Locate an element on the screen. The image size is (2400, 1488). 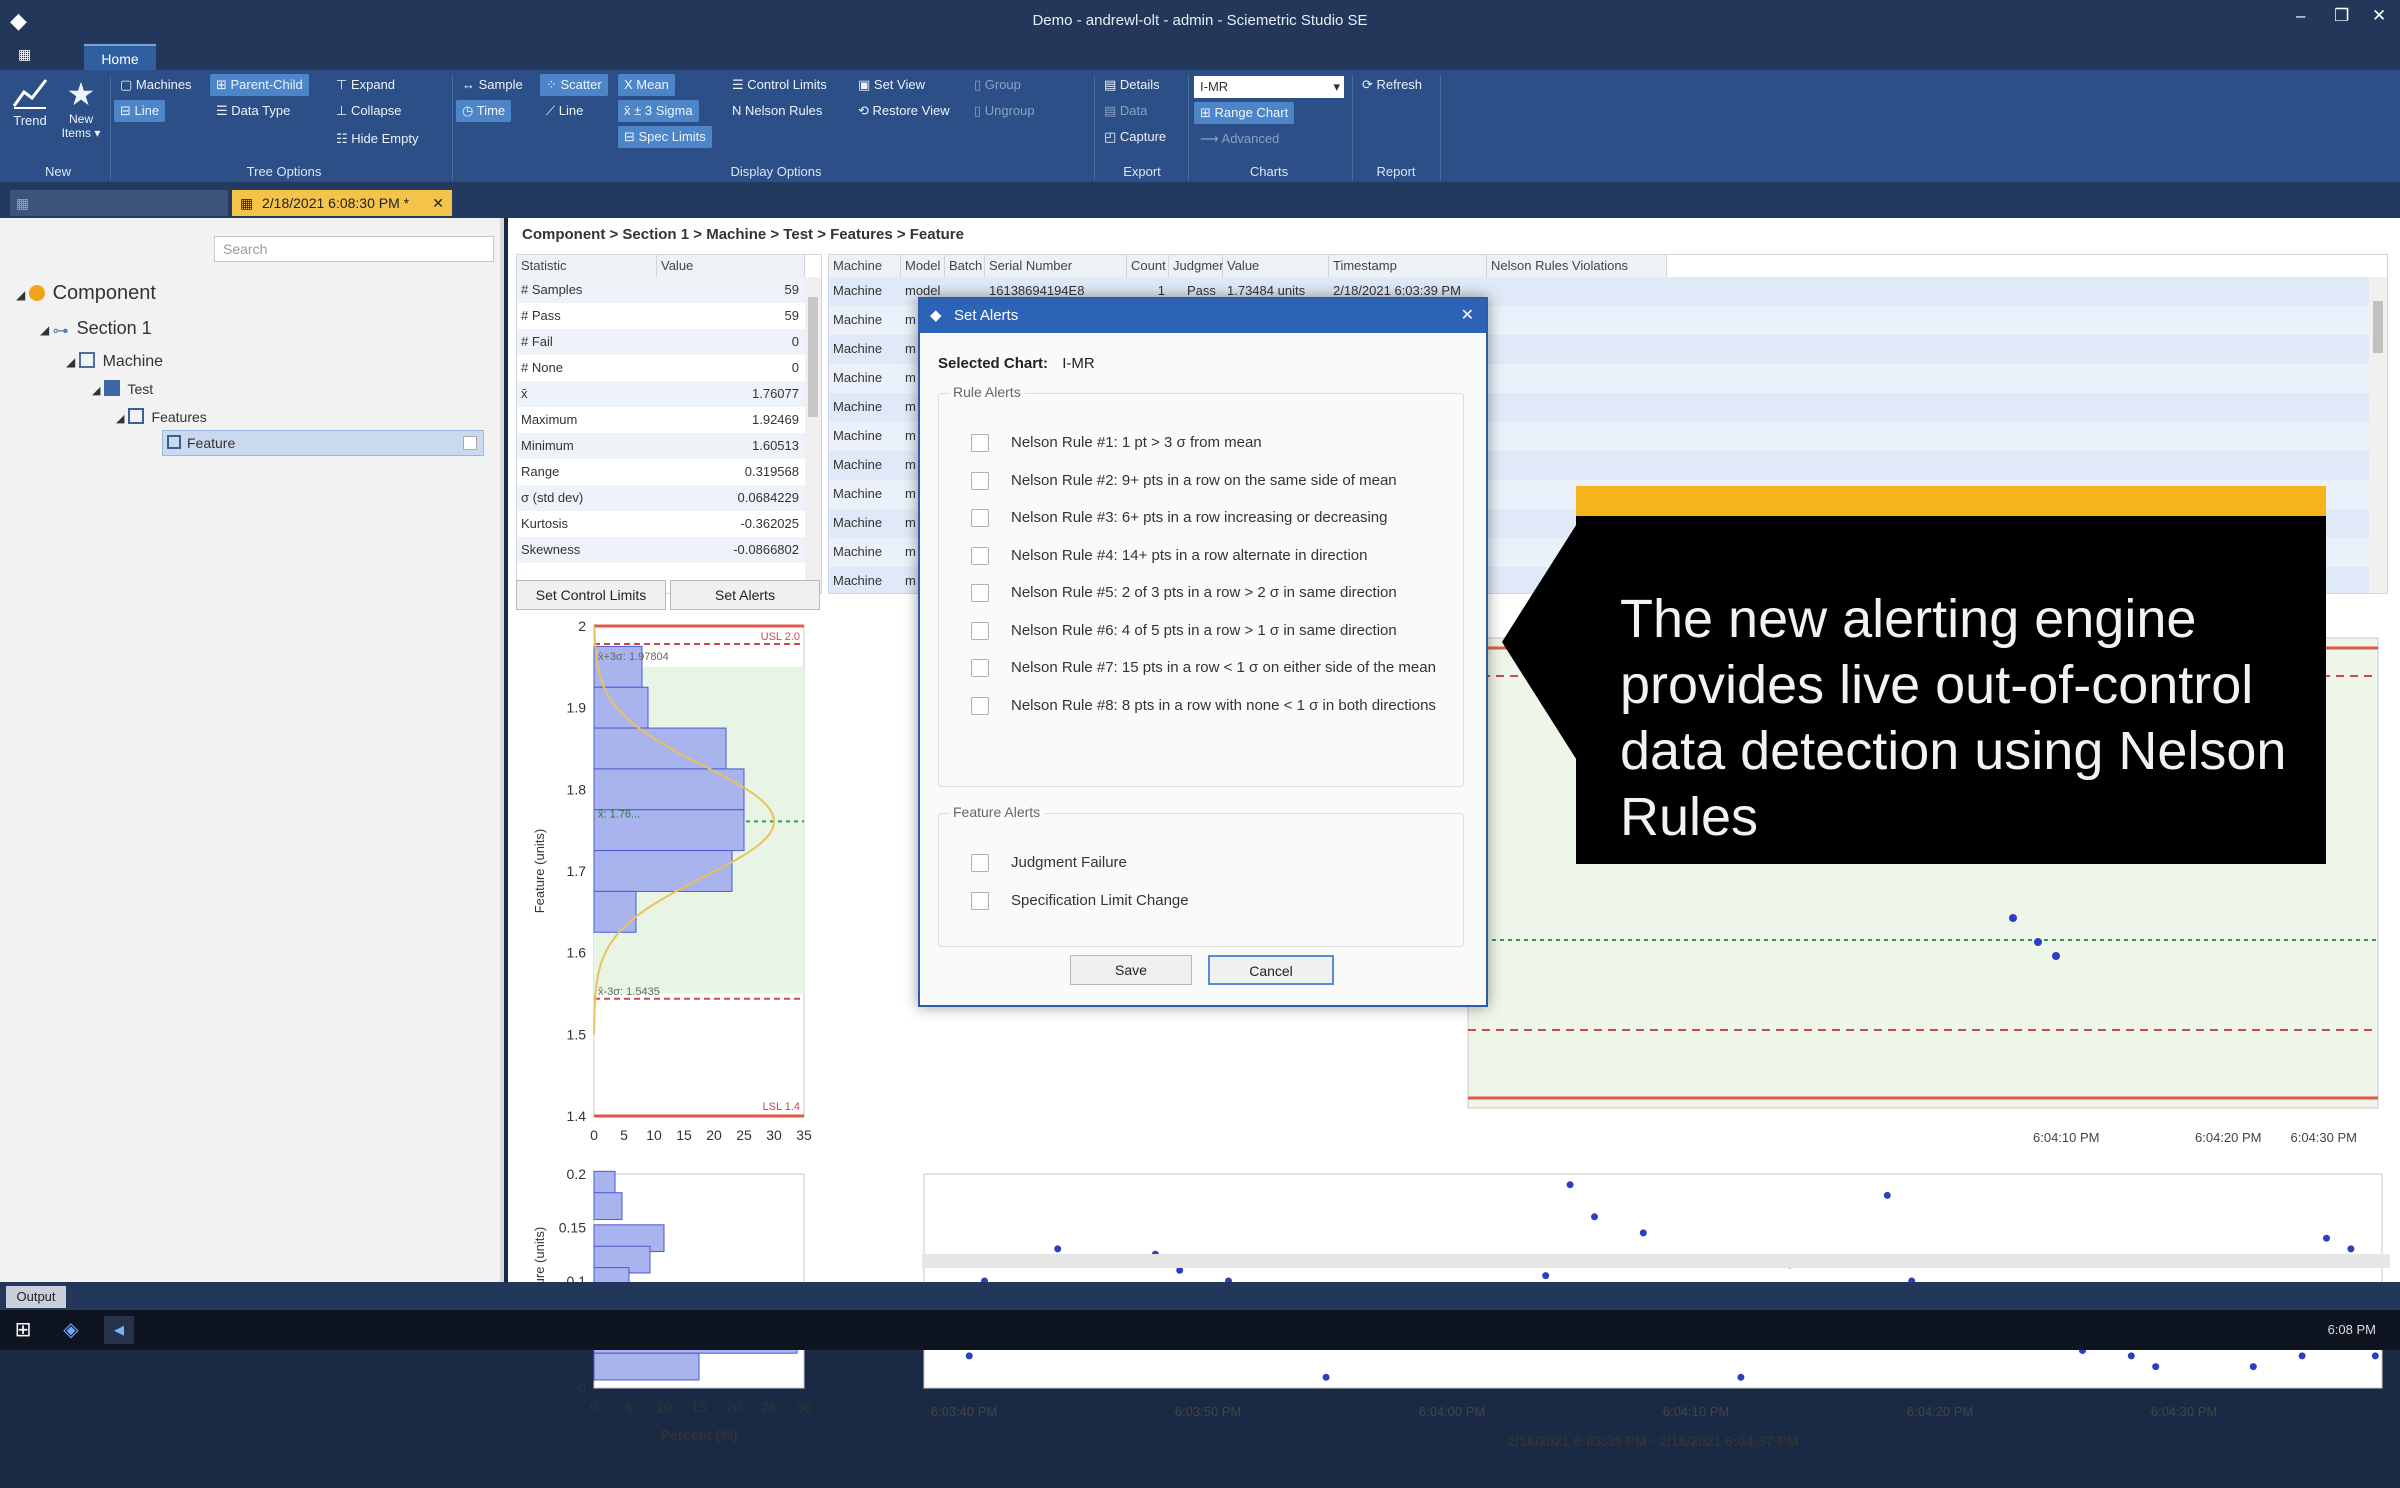
capture-button: ◰ Capture is located at coordinates (1135, 137).